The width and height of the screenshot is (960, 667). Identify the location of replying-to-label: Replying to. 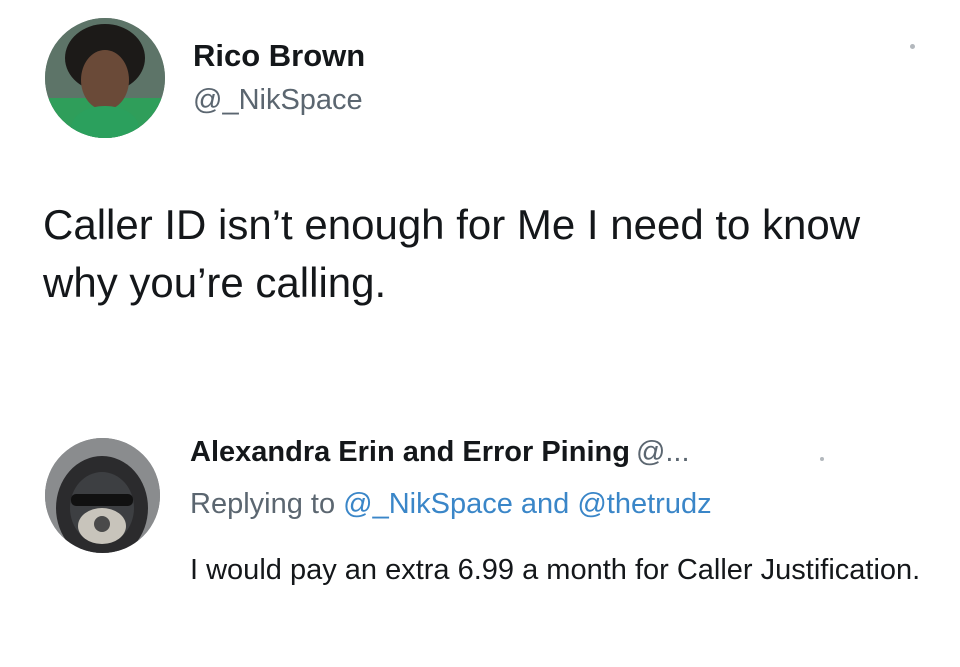
(263, 504).